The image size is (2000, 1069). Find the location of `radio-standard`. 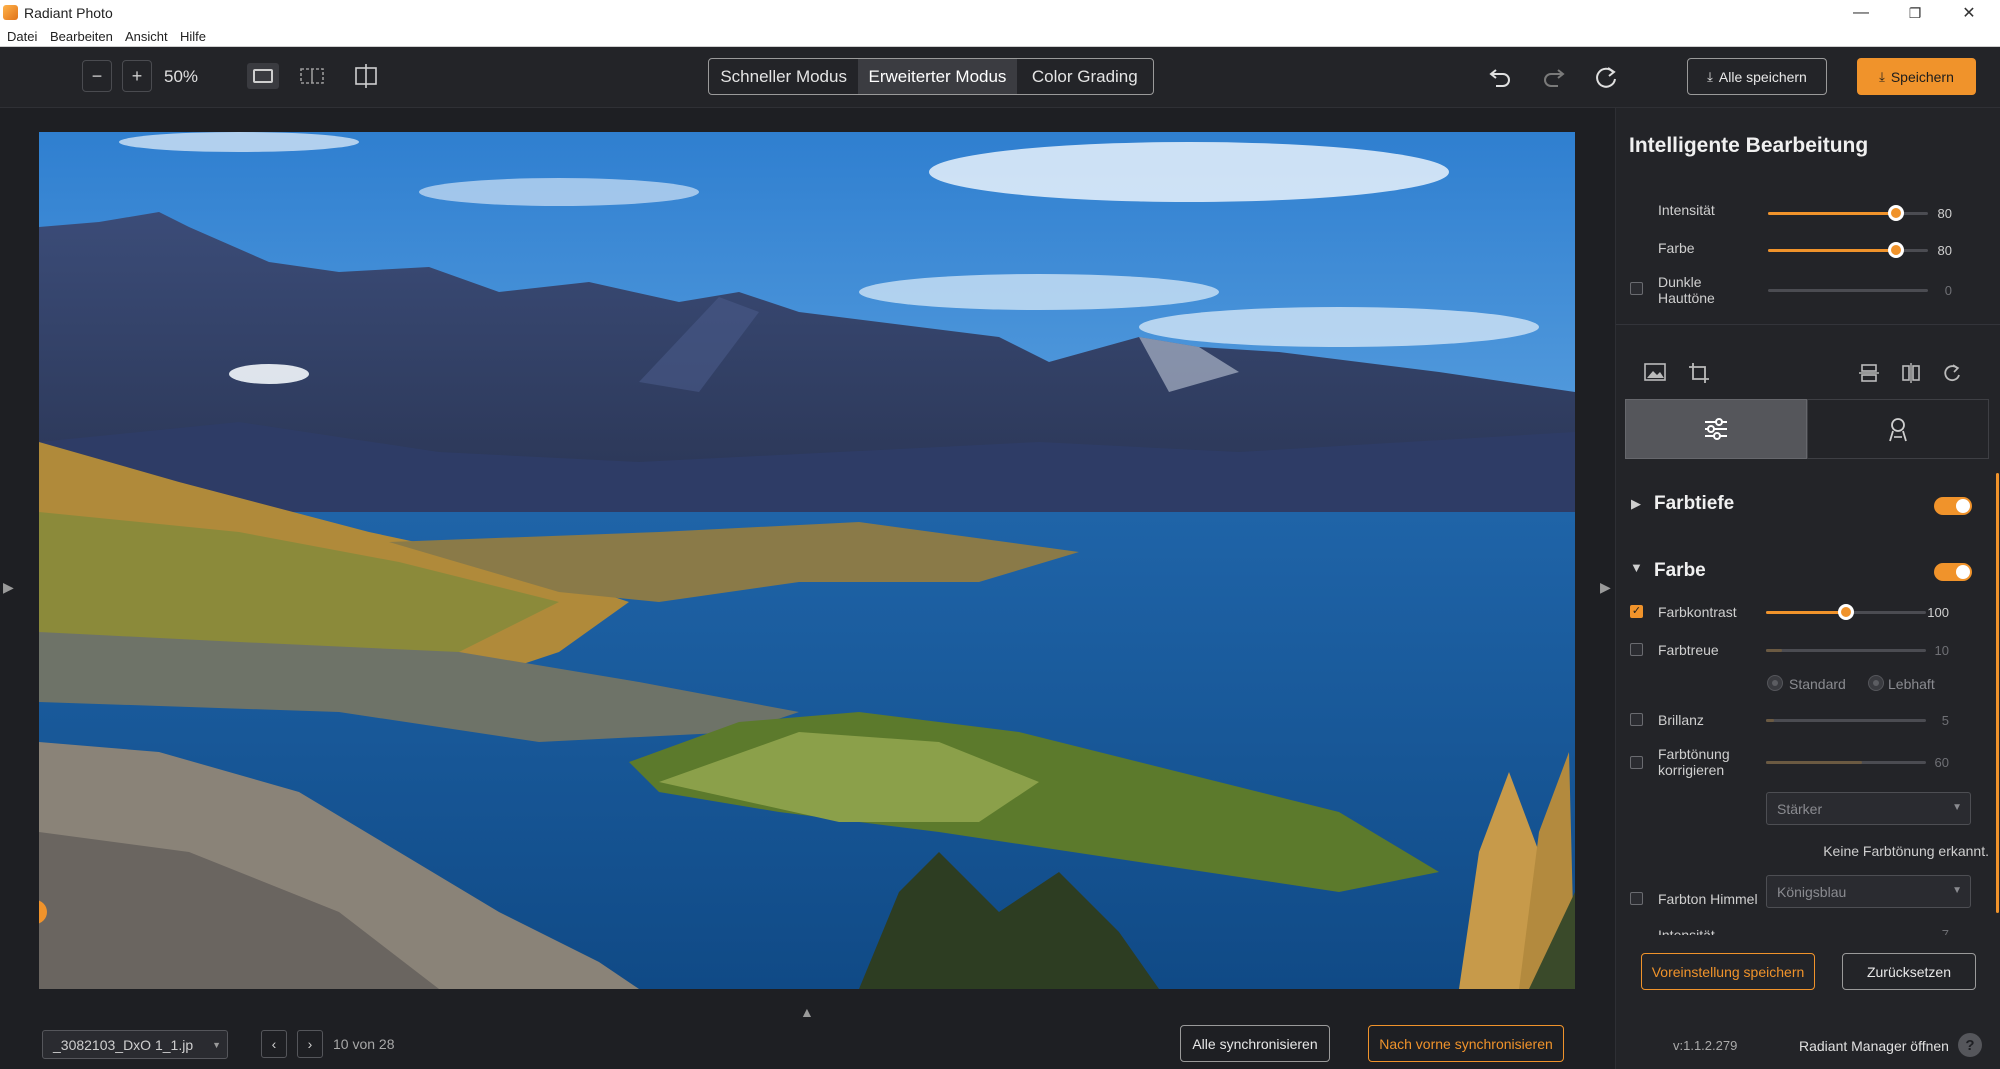

radio-standard is located at coordinates (1775, 683).